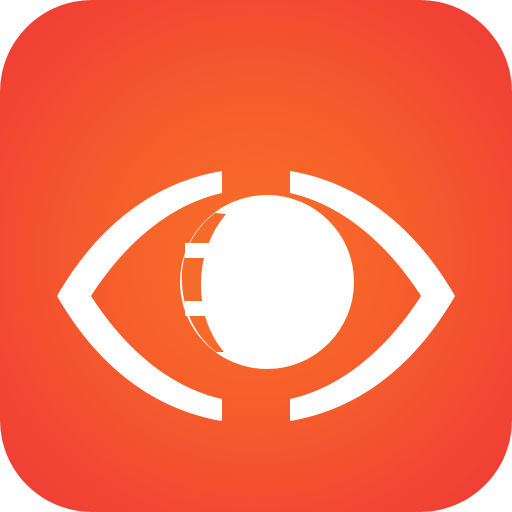 The image size is (512, 512). Describe the element at coordinates (210, 308) in the screenshot. I see `eye-crescent-bar-bottom` at that location.